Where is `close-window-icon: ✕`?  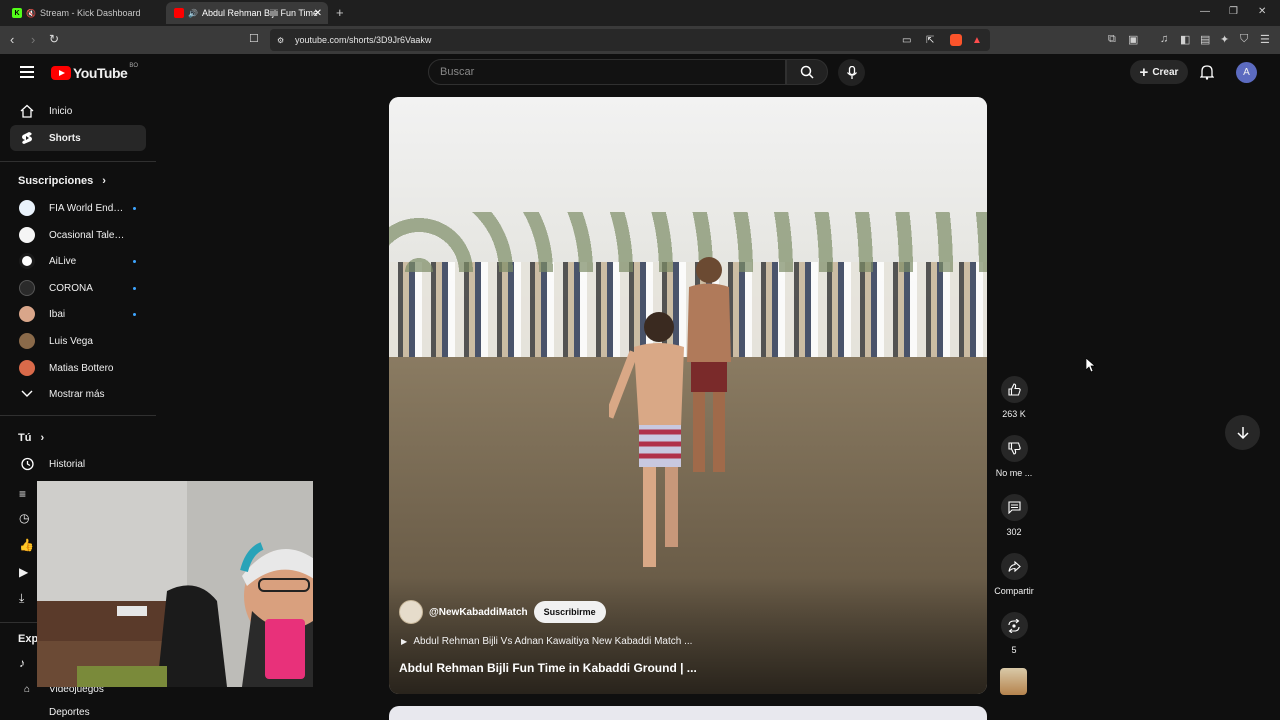 close-window-icon: ✕ is located at coordinates (1262, 11).